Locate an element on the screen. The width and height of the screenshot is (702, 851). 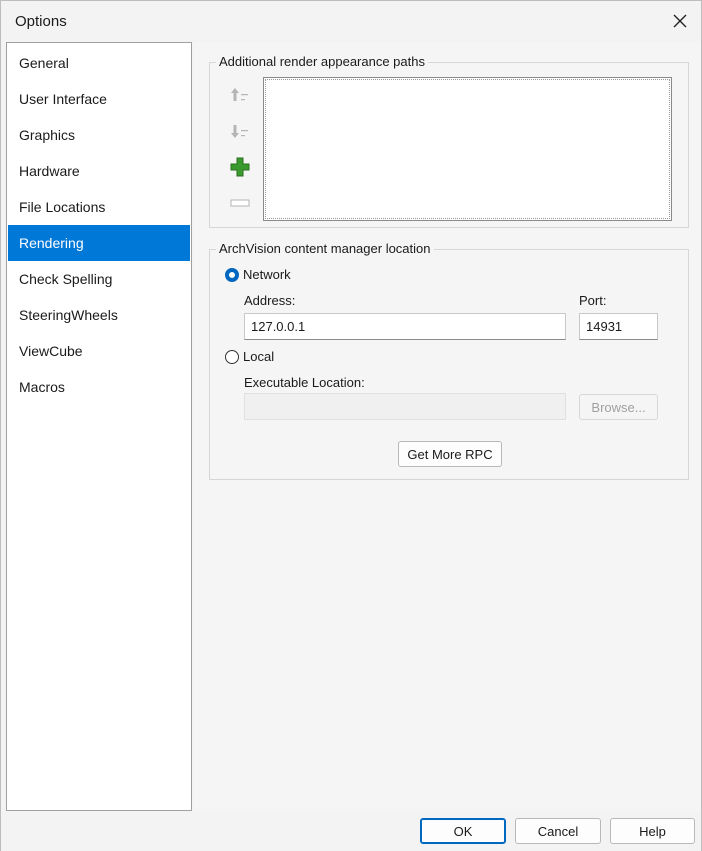
move-down-button is located at coordinates (240, 131).